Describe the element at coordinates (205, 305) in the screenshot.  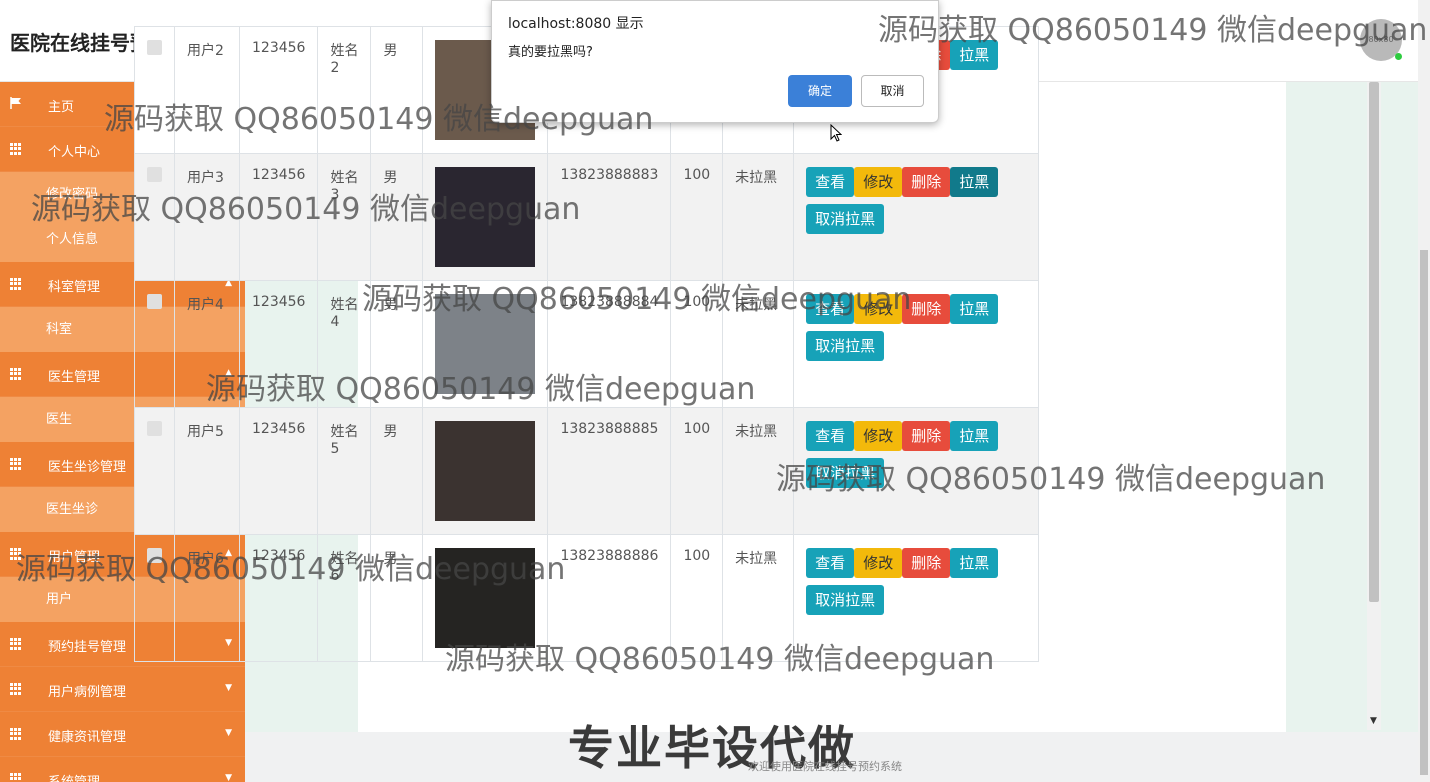
I see `cell-username: 用户4` at that location.